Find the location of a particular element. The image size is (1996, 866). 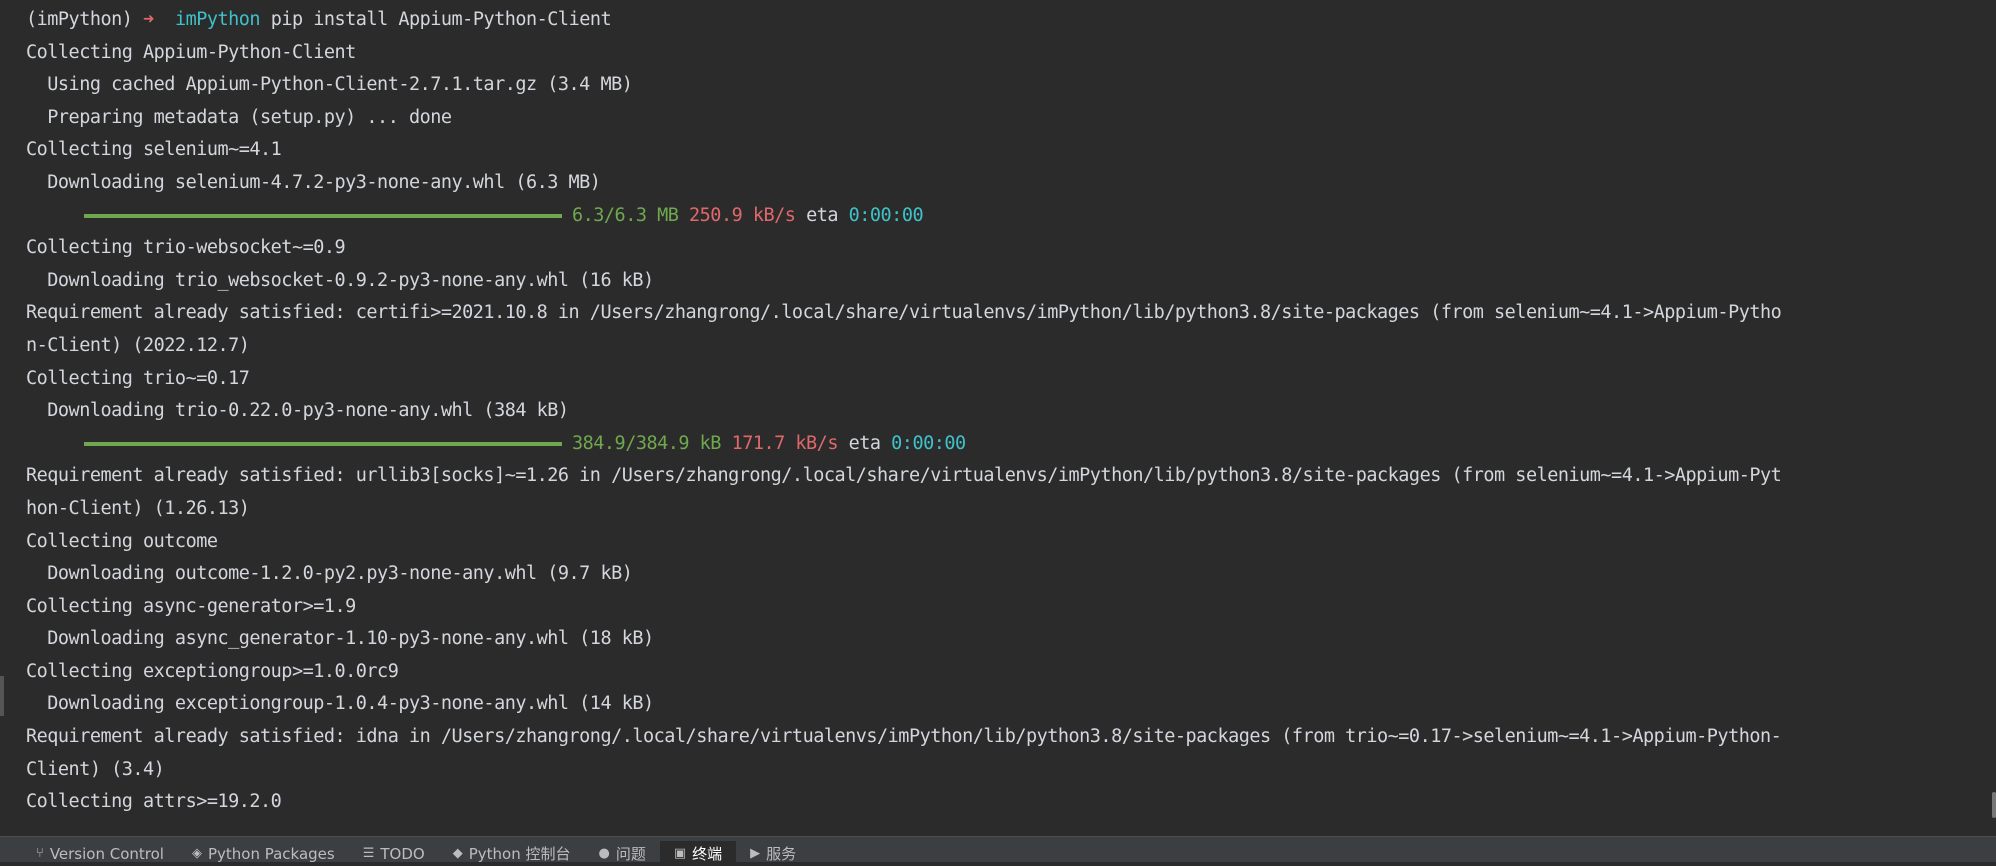

tab-problems: ● 问题 is located at coordinates (621, 853).